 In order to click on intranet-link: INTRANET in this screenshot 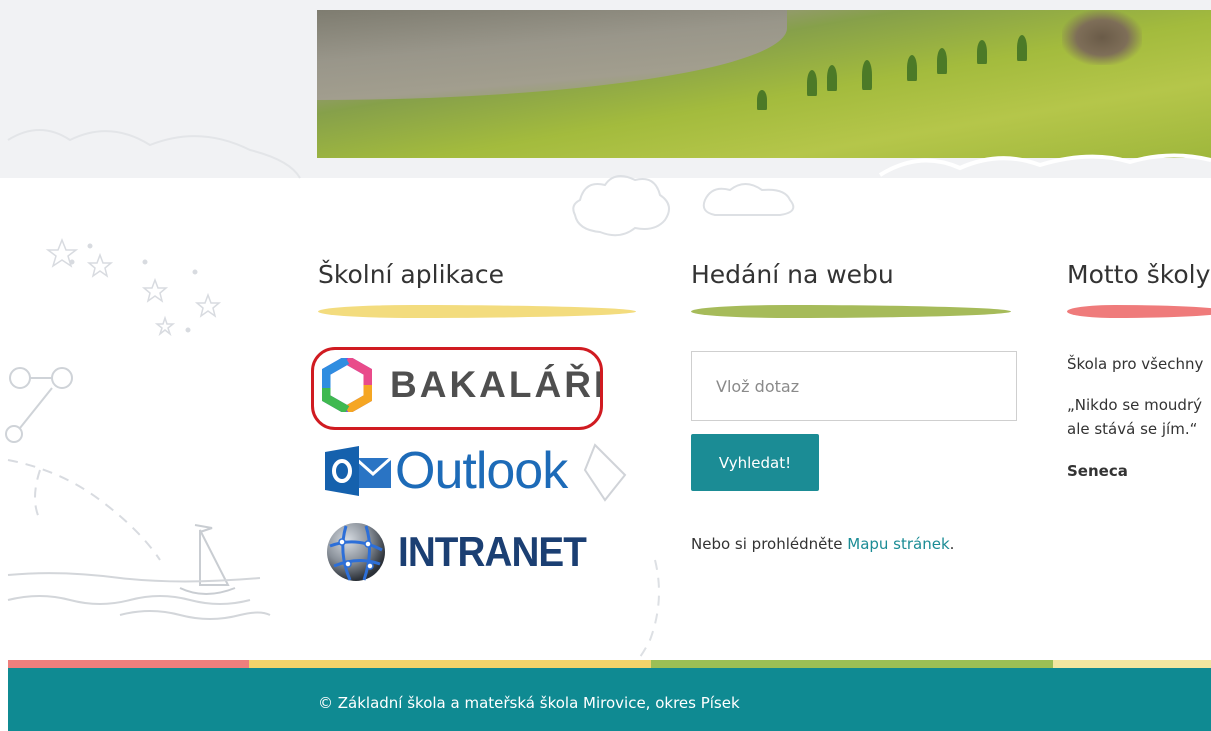, I will do `click(463, 552)`.